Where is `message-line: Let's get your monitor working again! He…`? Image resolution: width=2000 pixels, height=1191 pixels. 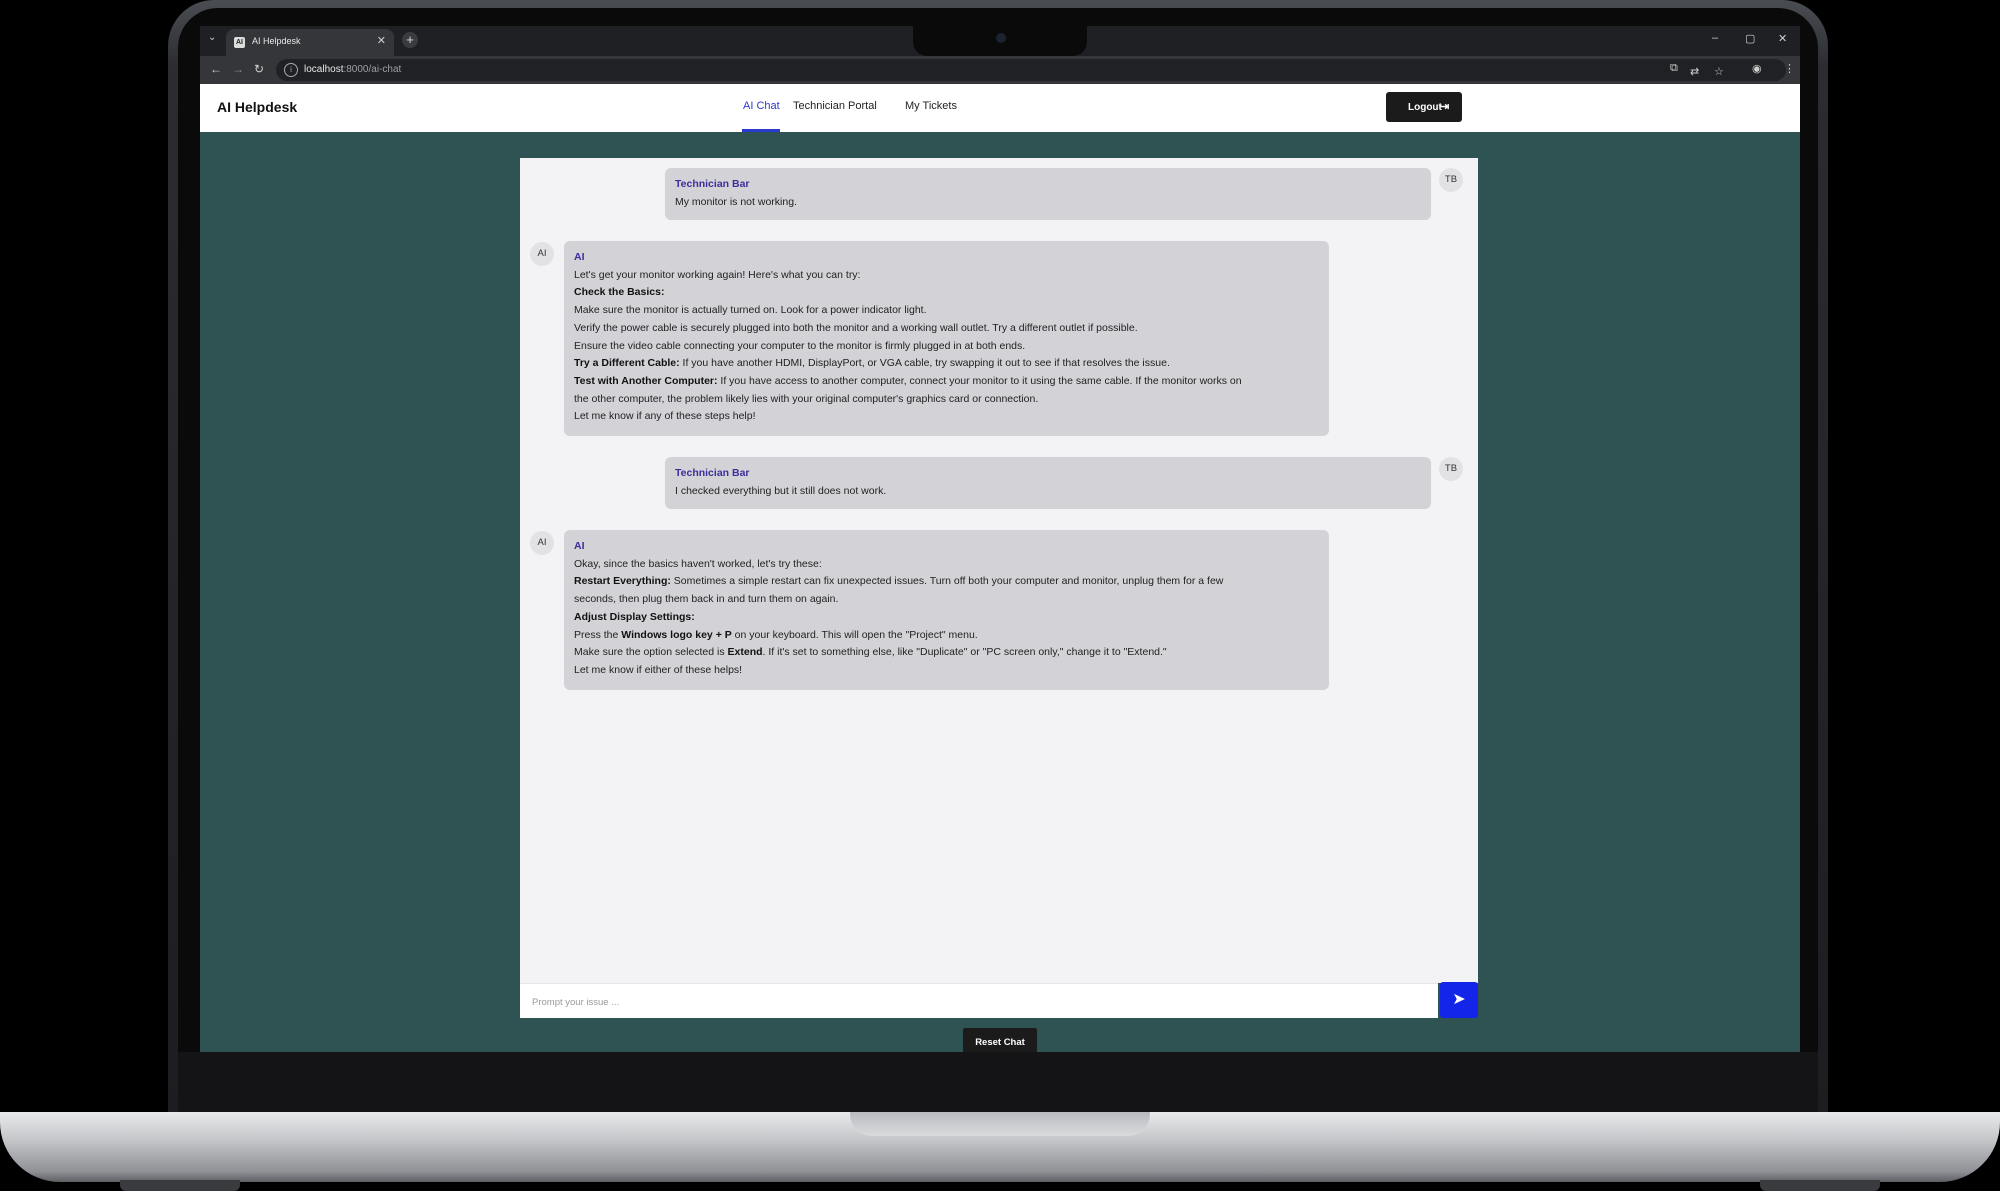
message-line: Let's get your monitor working again! He… is located at coordinates (717, 274).